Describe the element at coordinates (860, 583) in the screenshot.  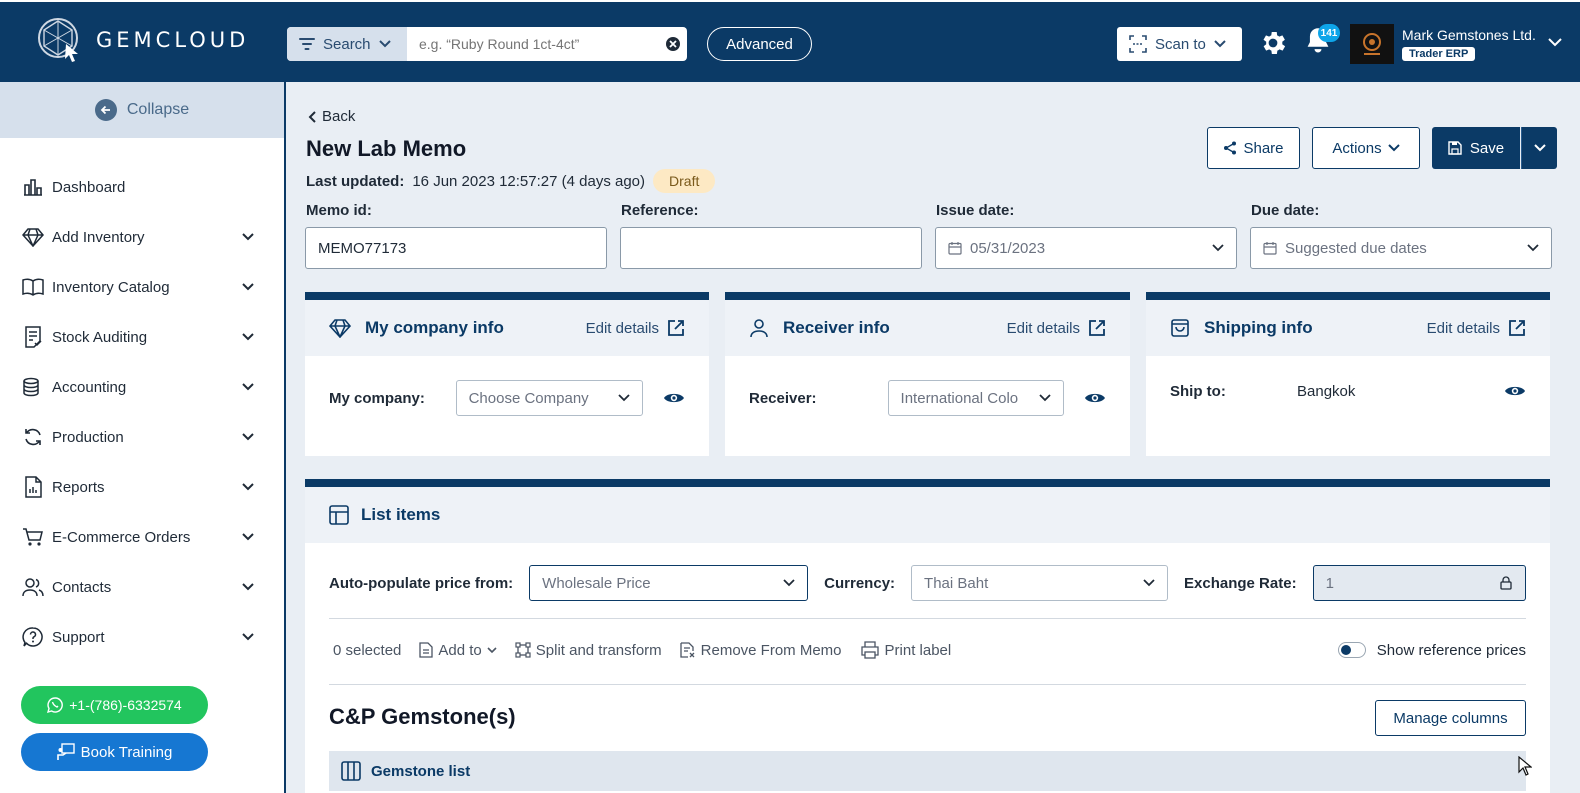
I see `currency-label: Currency:` at that location.